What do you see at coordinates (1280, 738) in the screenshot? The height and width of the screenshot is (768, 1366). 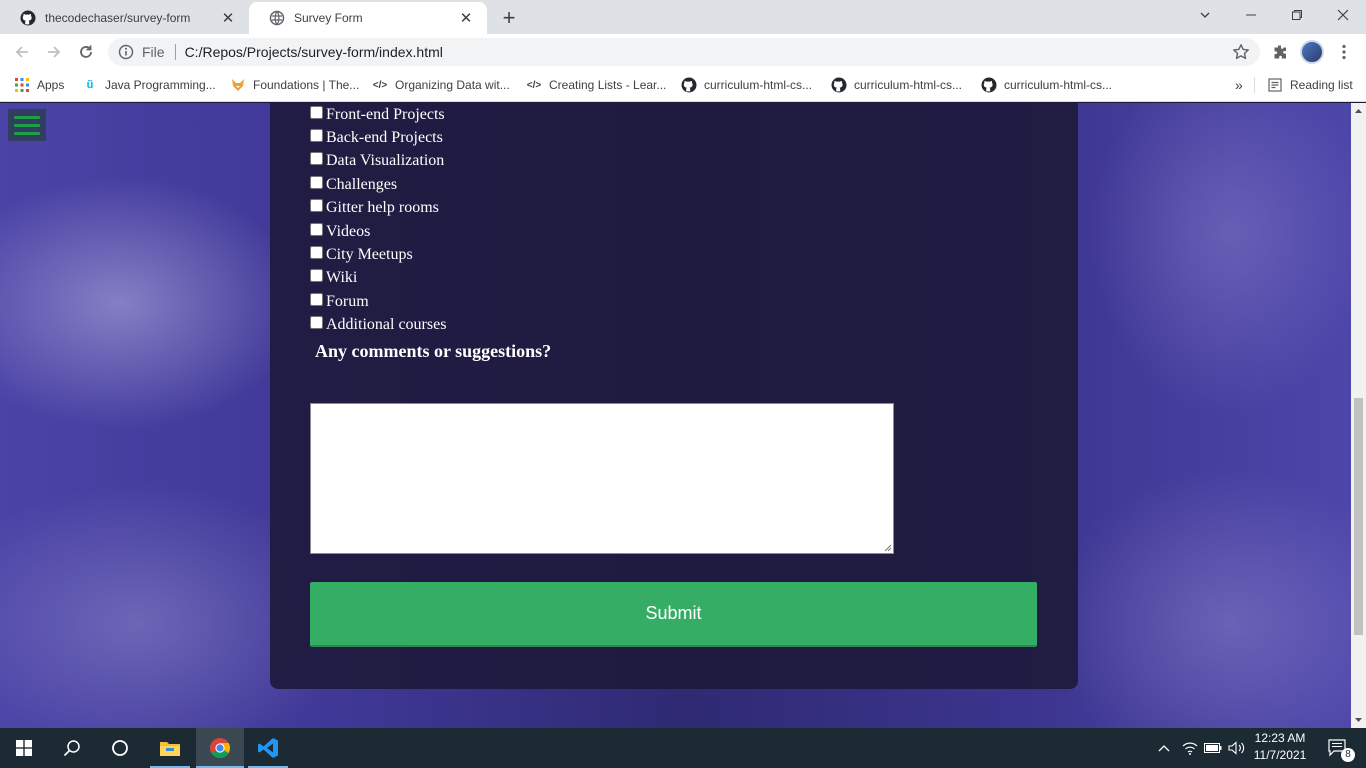 I see `clock-time: 12:23 AM` at bounding box center [1280, 738].